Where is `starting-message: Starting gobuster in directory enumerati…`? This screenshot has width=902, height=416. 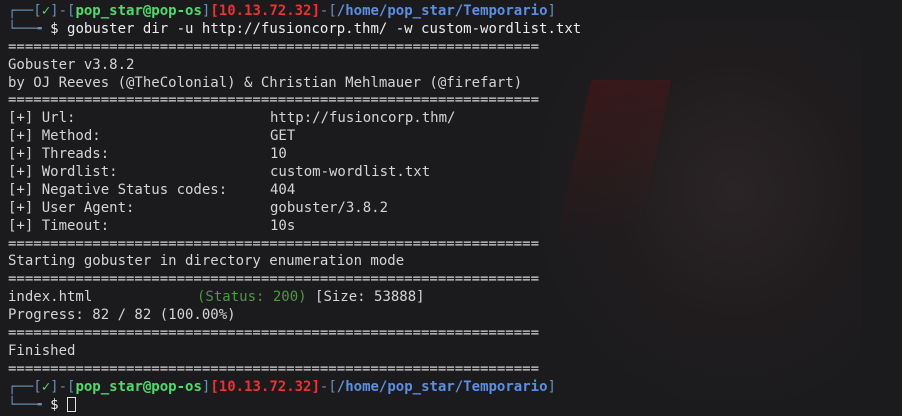 starting-message: Starting gobuster in directory enumerati… is located at coordinates (206, 261).